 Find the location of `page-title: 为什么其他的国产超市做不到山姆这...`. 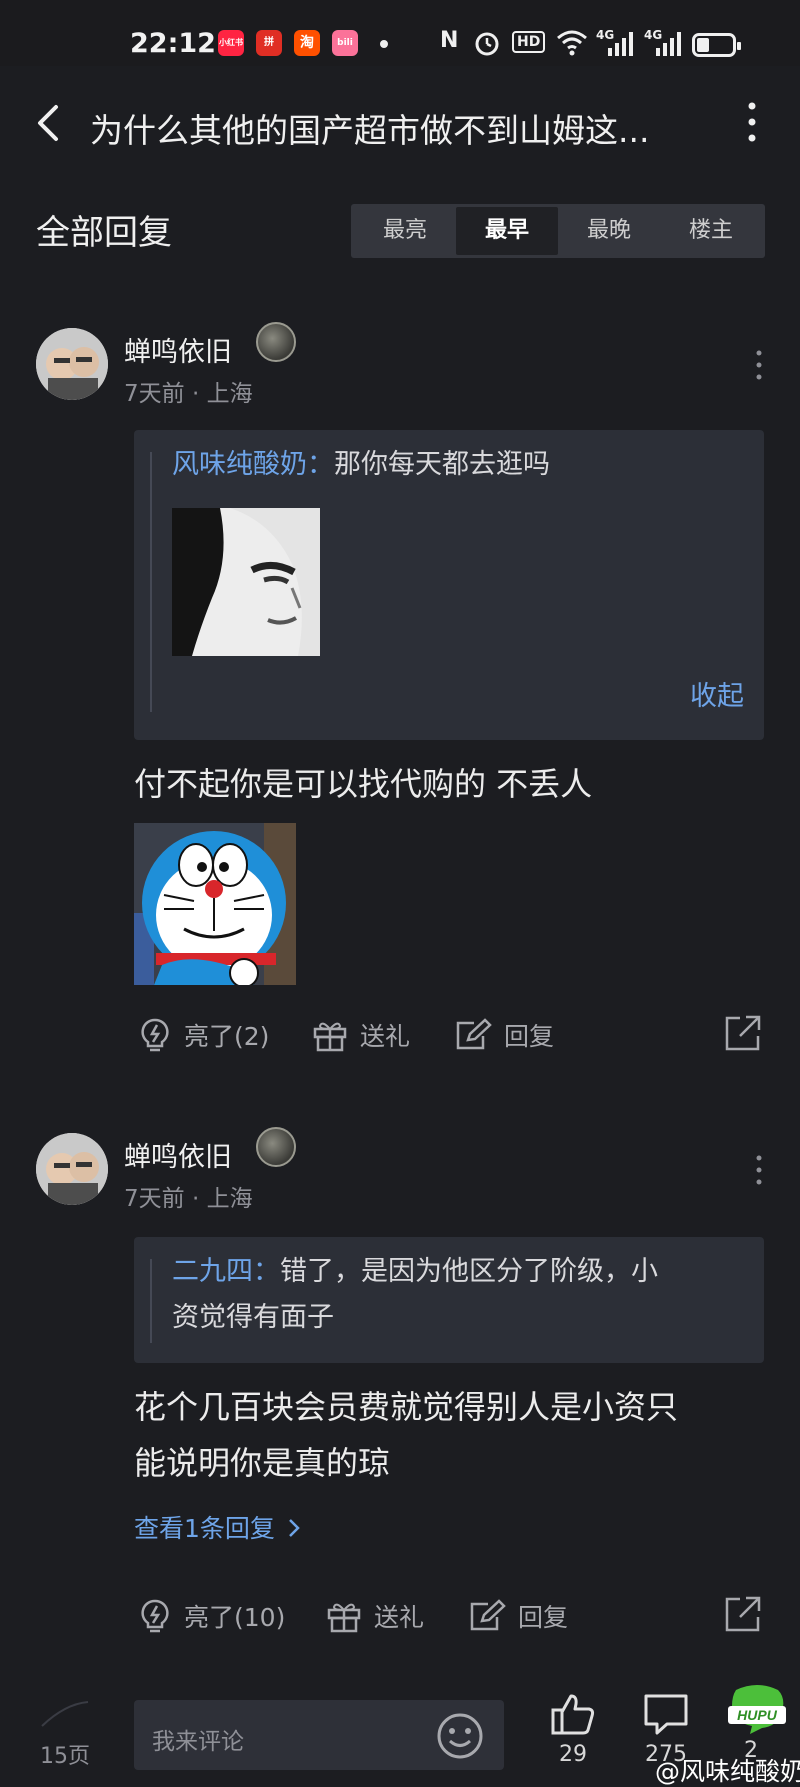

page-title: 为什么其他的国产超市做不到山姆这... is located at coordinates (370, 130).